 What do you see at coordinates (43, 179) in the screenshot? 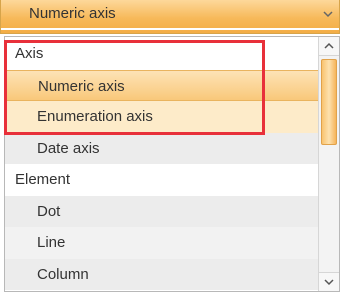
I see `list-item-label: Element` at bounding box center [43, 179].